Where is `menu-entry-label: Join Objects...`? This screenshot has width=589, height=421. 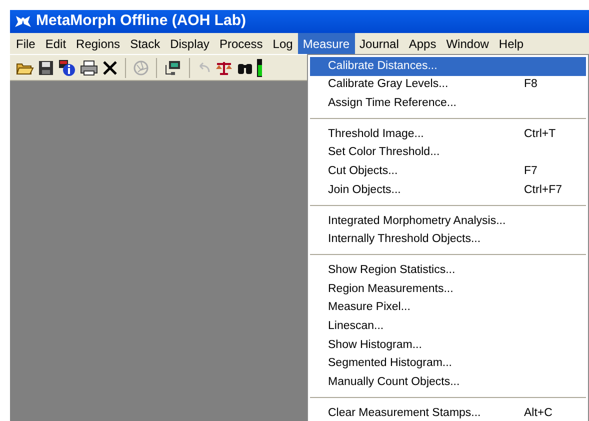
menu-entry-label: Join Objects... is located at coordinates (365, 190).